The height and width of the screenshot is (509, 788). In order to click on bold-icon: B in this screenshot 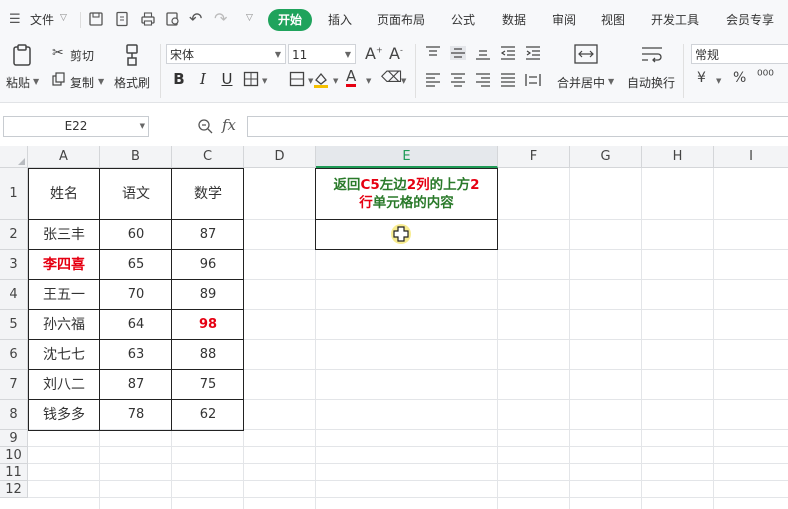, I will do `click(179, 79)`.